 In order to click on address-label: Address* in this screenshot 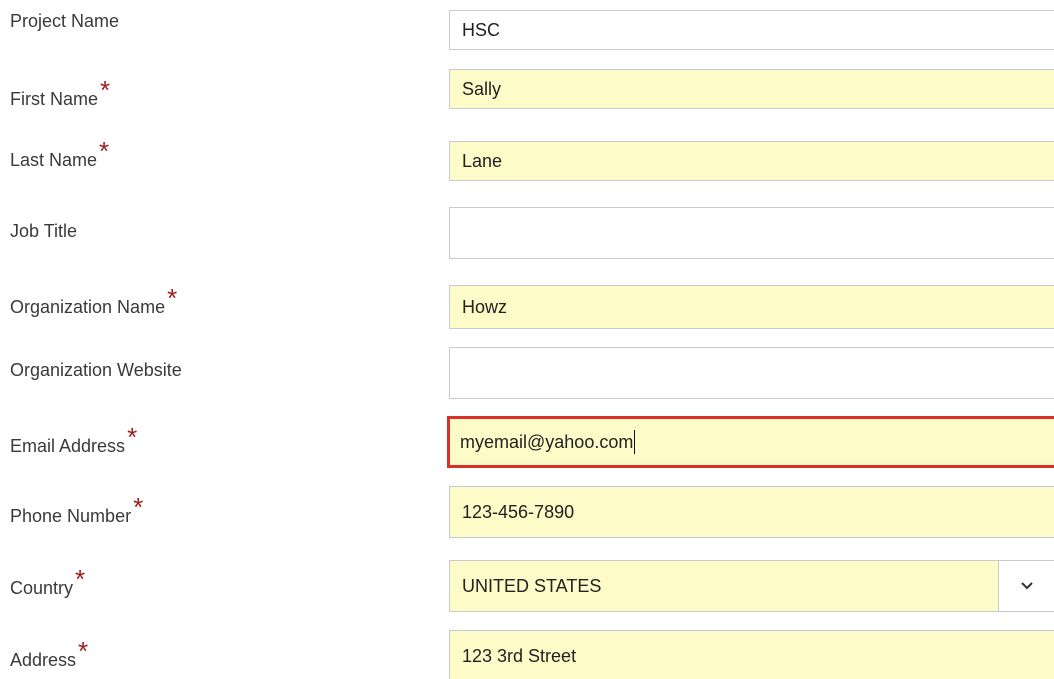, I will do `click(49, 653)`.